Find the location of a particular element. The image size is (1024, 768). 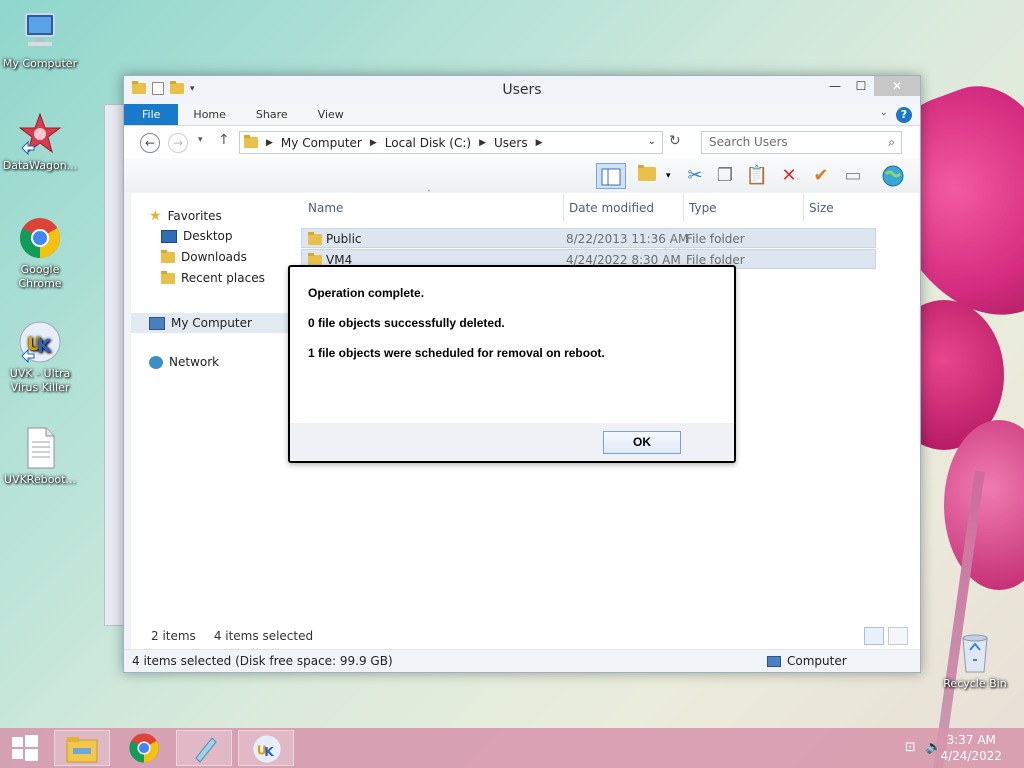

desktop-icon-chrome: Google Chrome is located at coordinates (40, 253).